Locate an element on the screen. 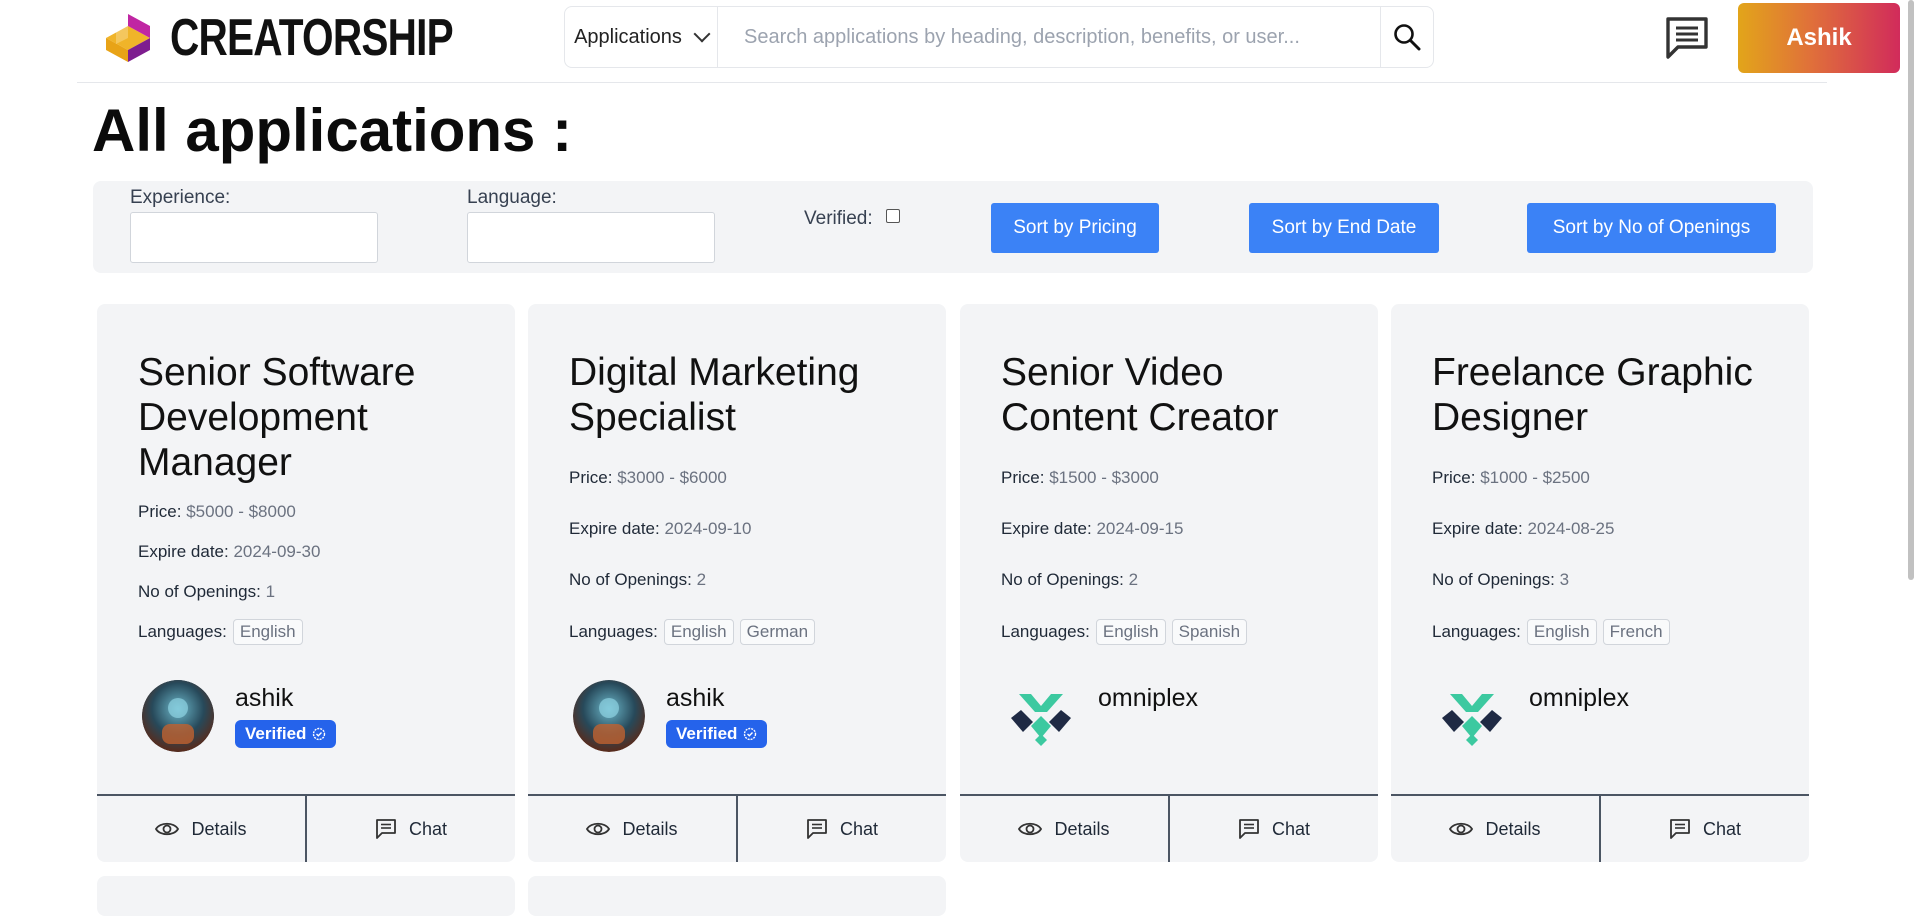 The image size is (1914, 916). top-header: CREATORSHIP Applications Ashik is located at coordinates (988, 41).